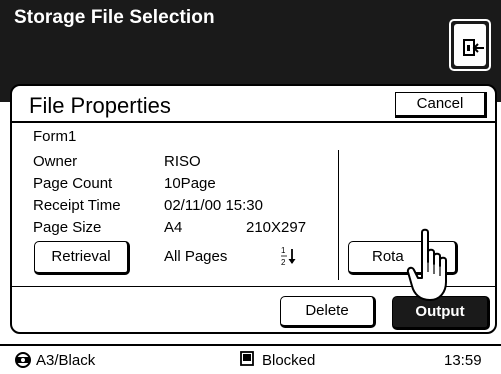  I want to click on form-name: Form1, so click(55, 136).